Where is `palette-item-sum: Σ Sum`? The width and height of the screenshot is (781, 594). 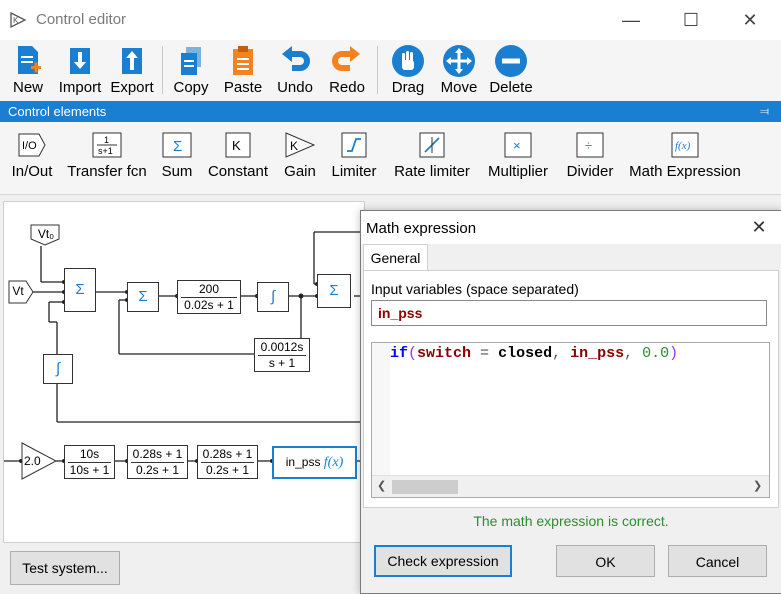 palette-item-sum: Σ Sum is located at coordinates (177, 156).